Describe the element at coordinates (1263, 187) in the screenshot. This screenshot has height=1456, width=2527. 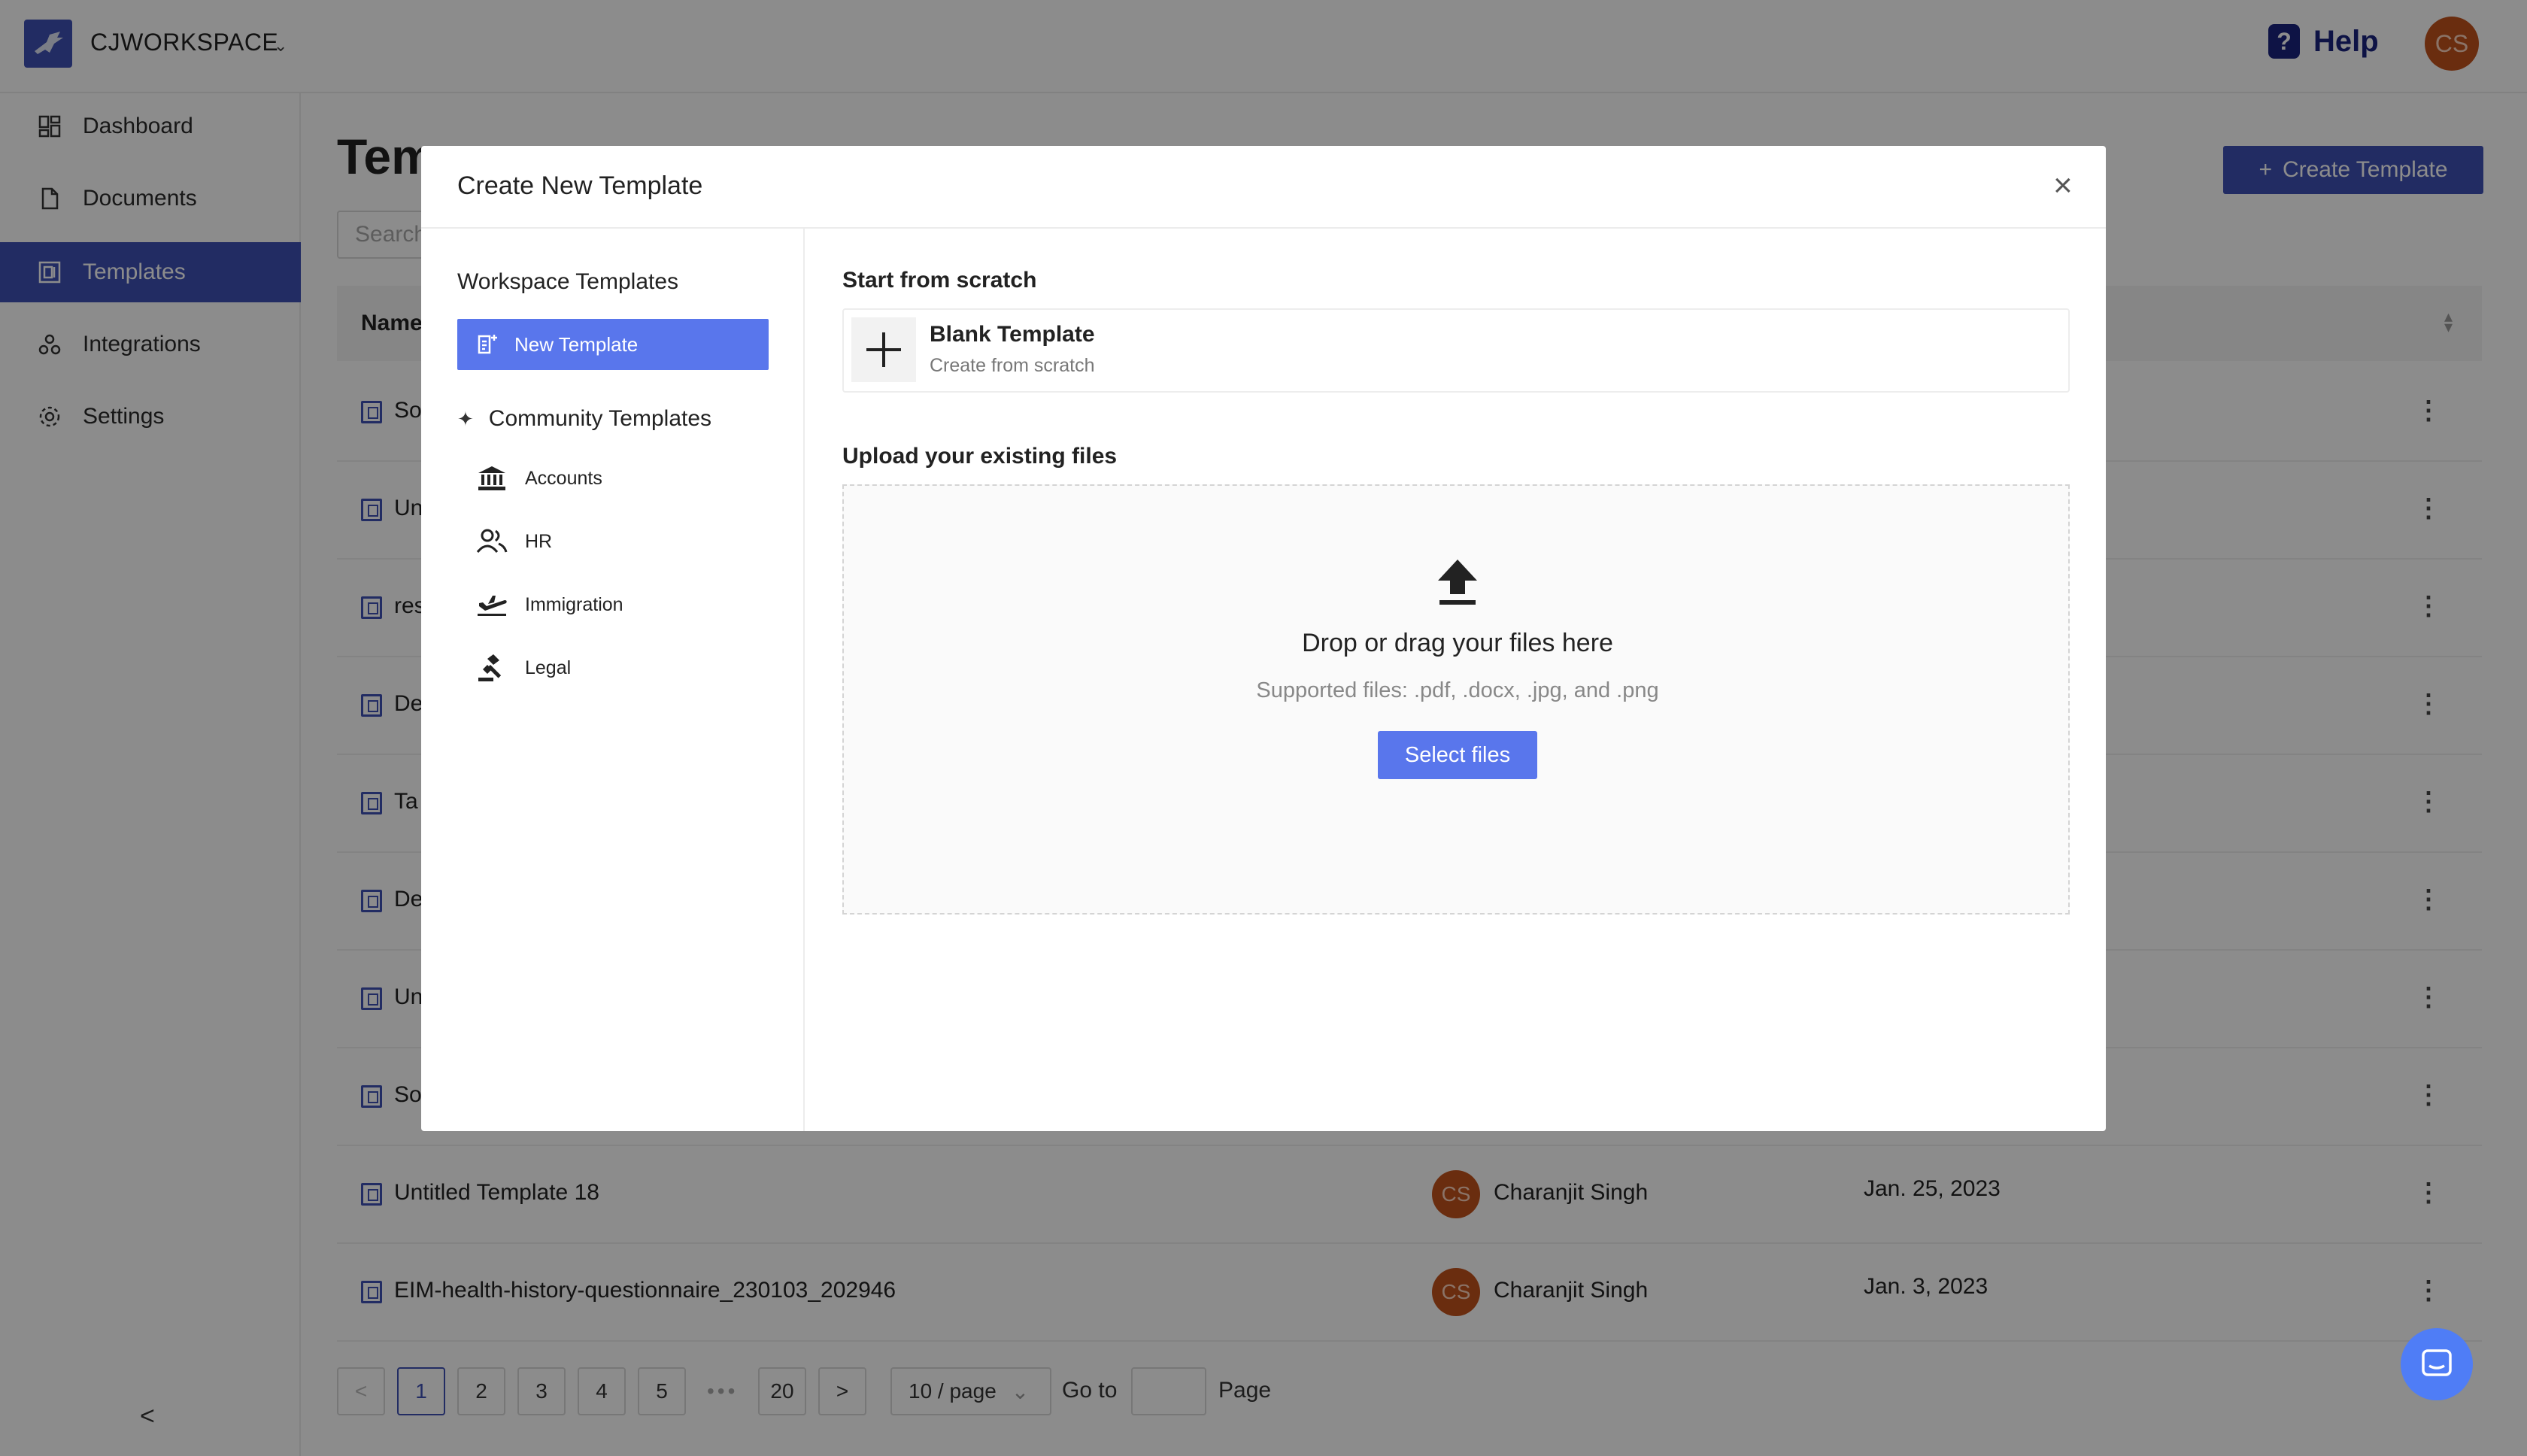
I see `modal-header: Create New Template ×` at that location.